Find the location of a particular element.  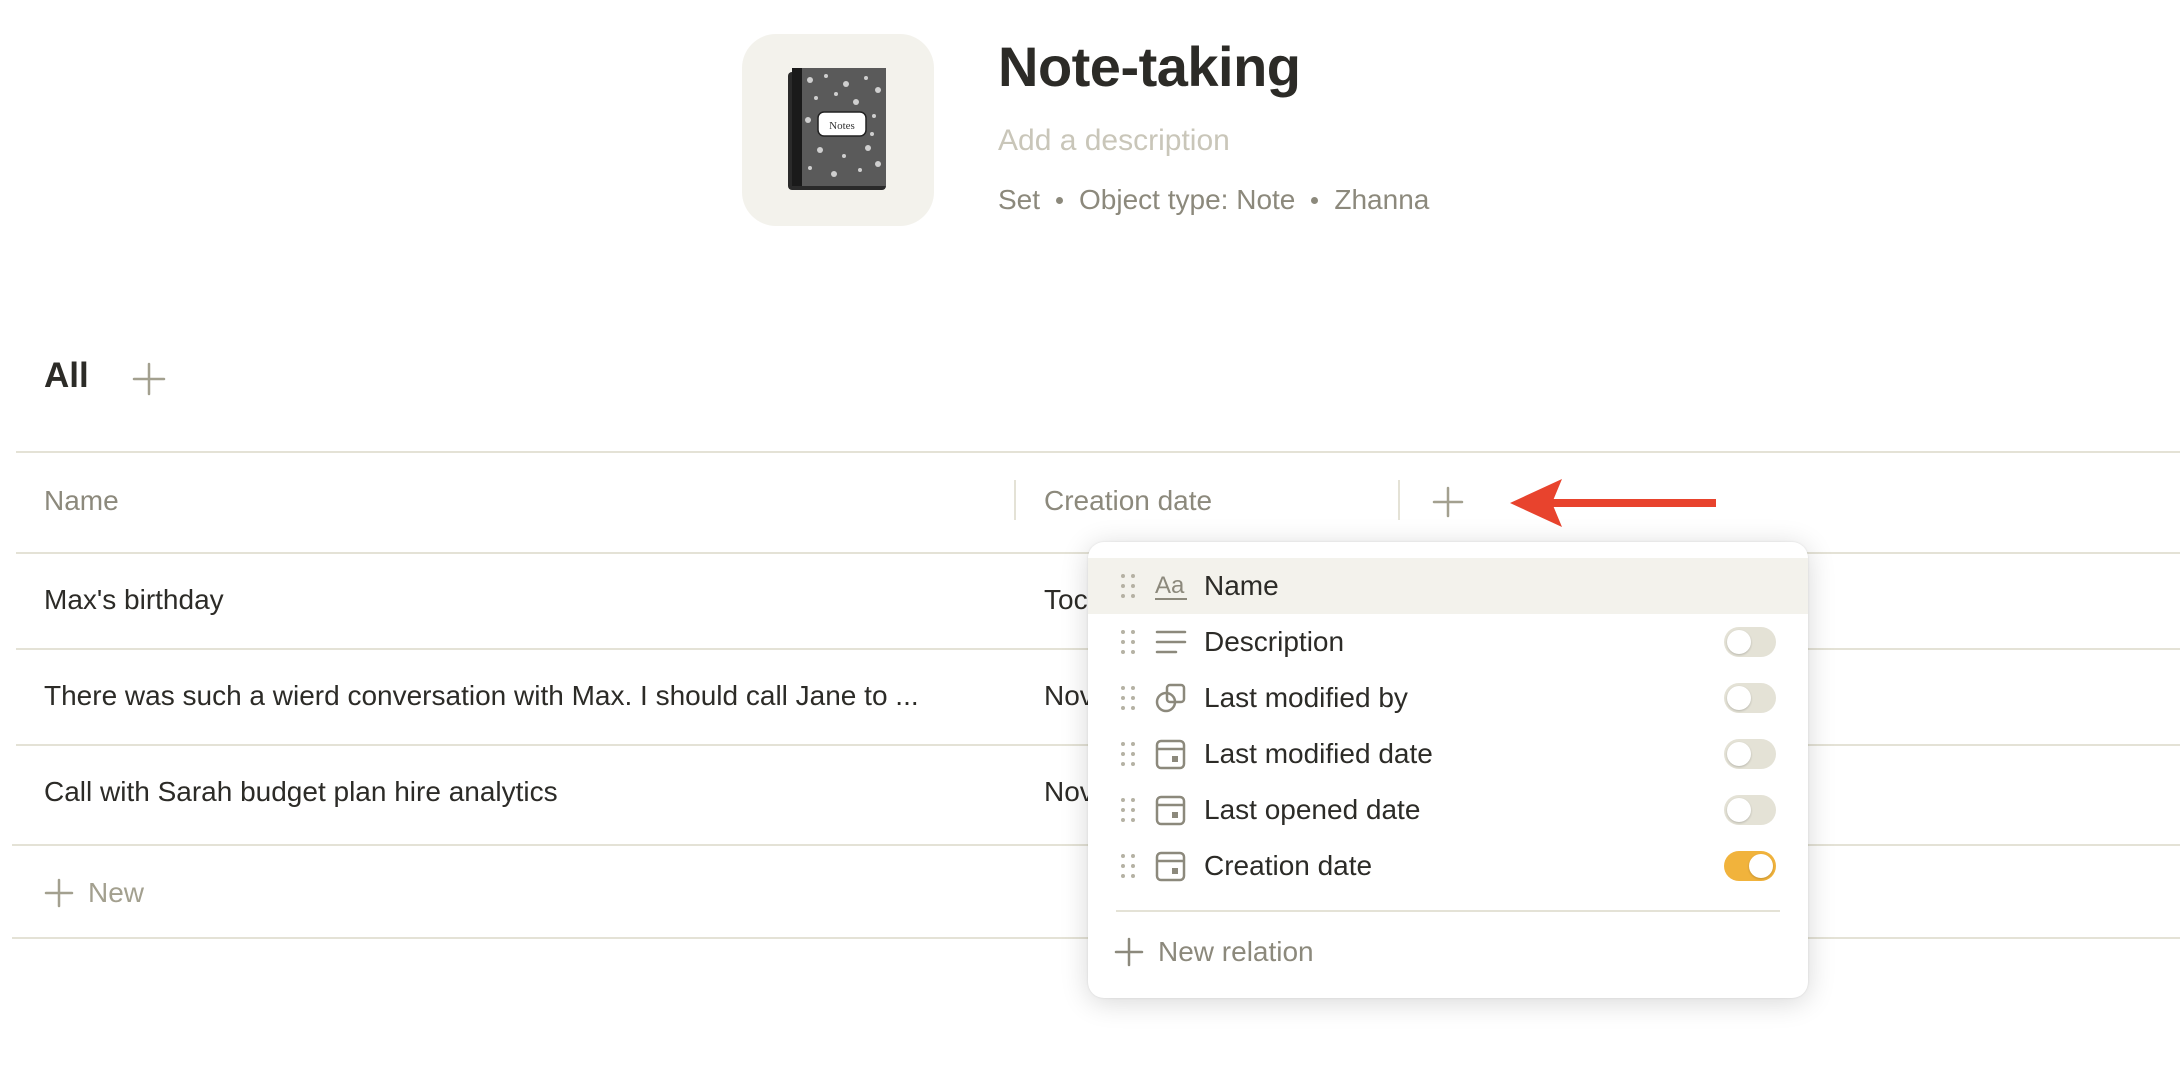

page-title: Note-taking is located at coordinates (1149, 66).